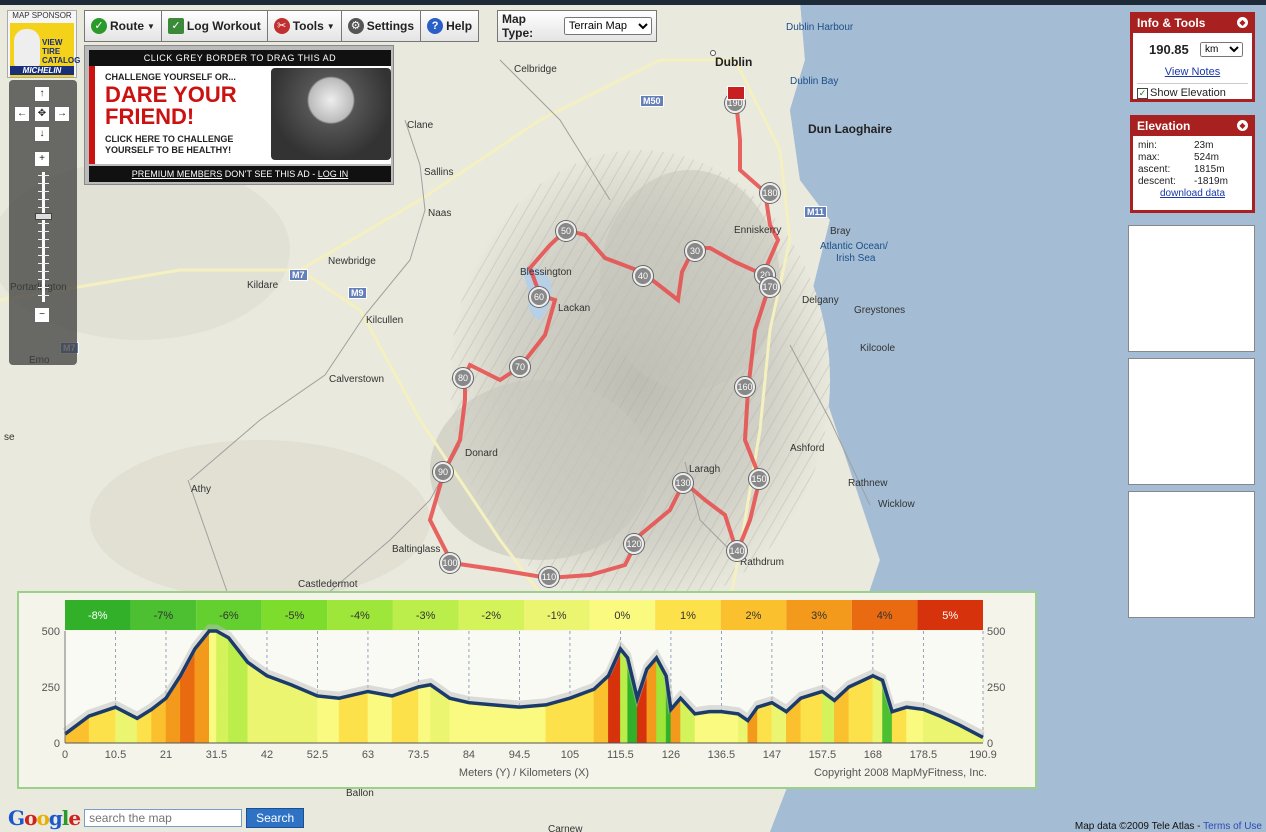 Image resolution: width=1266 pixels, height=832 pixels. I want to click on login-link: LOG IN, so click(333, 174).